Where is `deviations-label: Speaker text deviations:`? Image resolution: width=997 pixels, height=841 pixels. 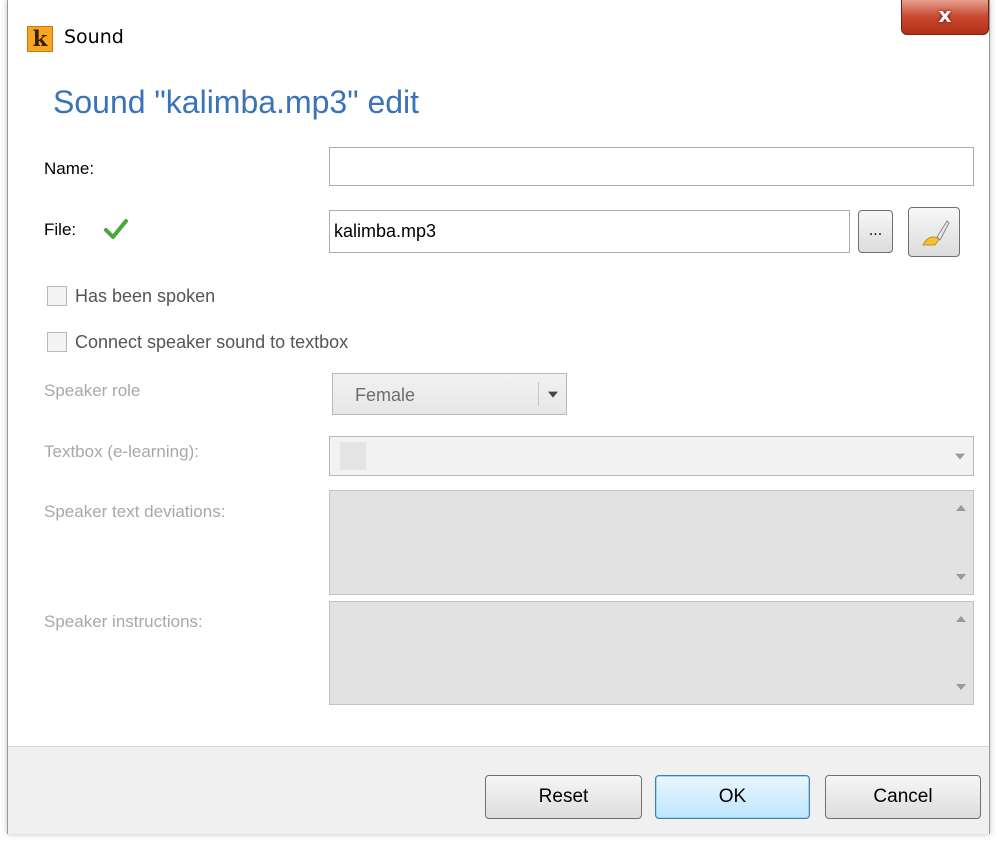 deviations-label: Speaker text deviations: is located at coordinates (135, 511).